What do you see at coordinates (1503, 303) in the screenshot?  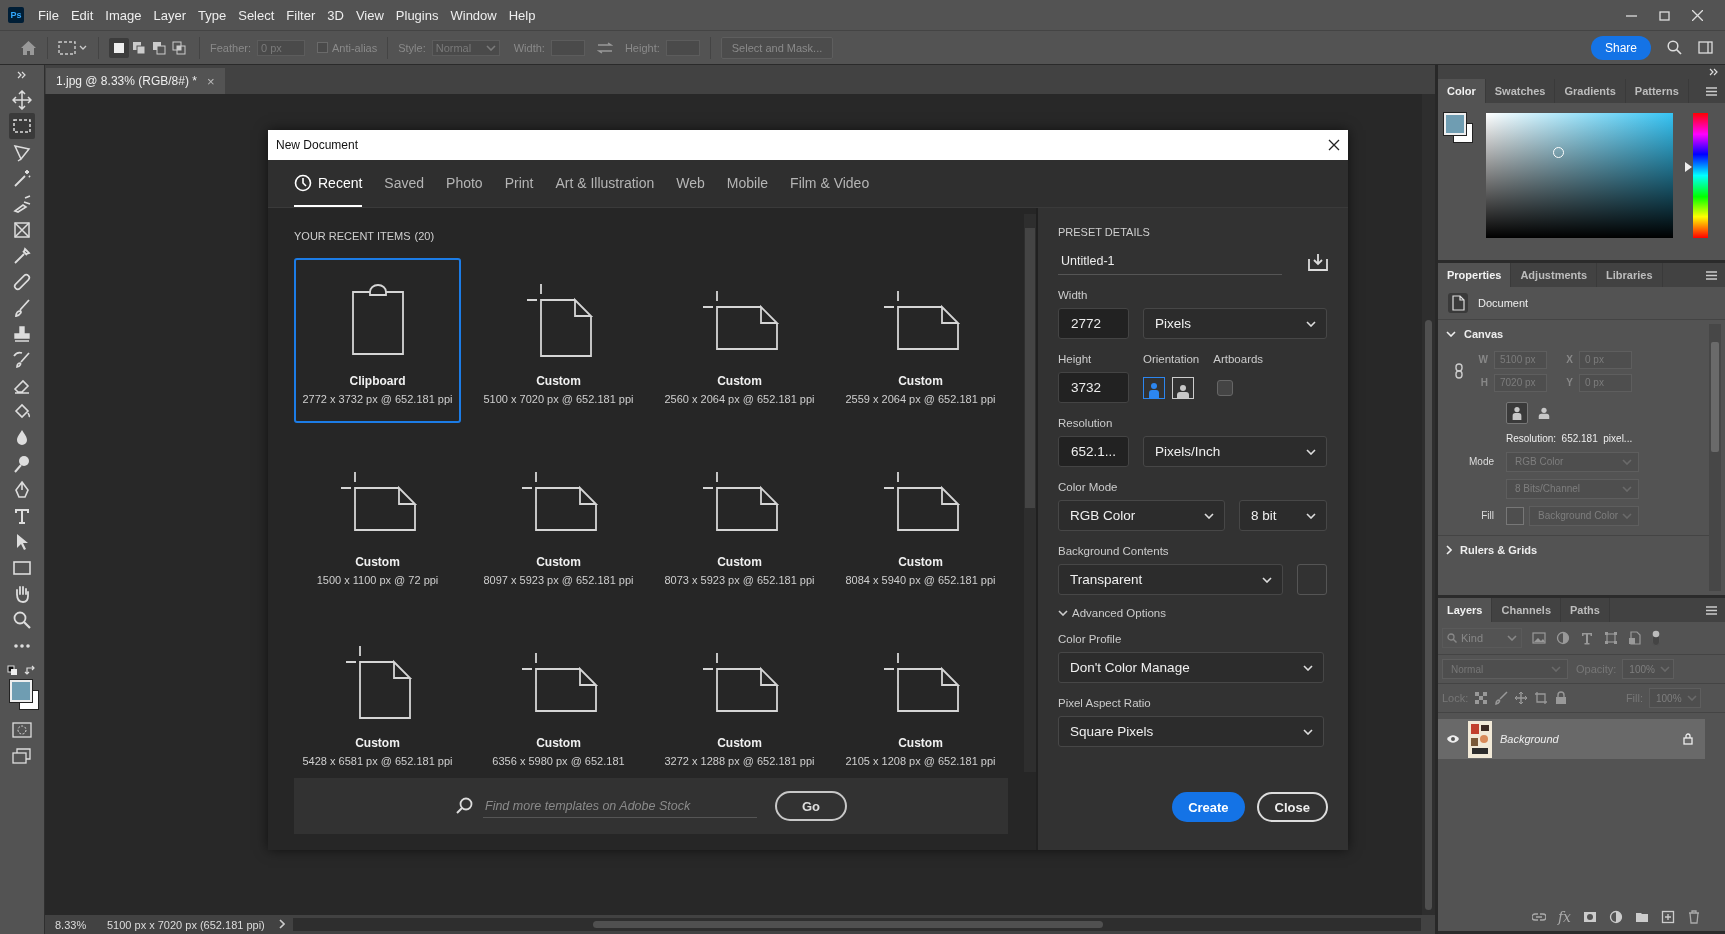 I see `document-label: Document` at bounding box center [1503, 303].